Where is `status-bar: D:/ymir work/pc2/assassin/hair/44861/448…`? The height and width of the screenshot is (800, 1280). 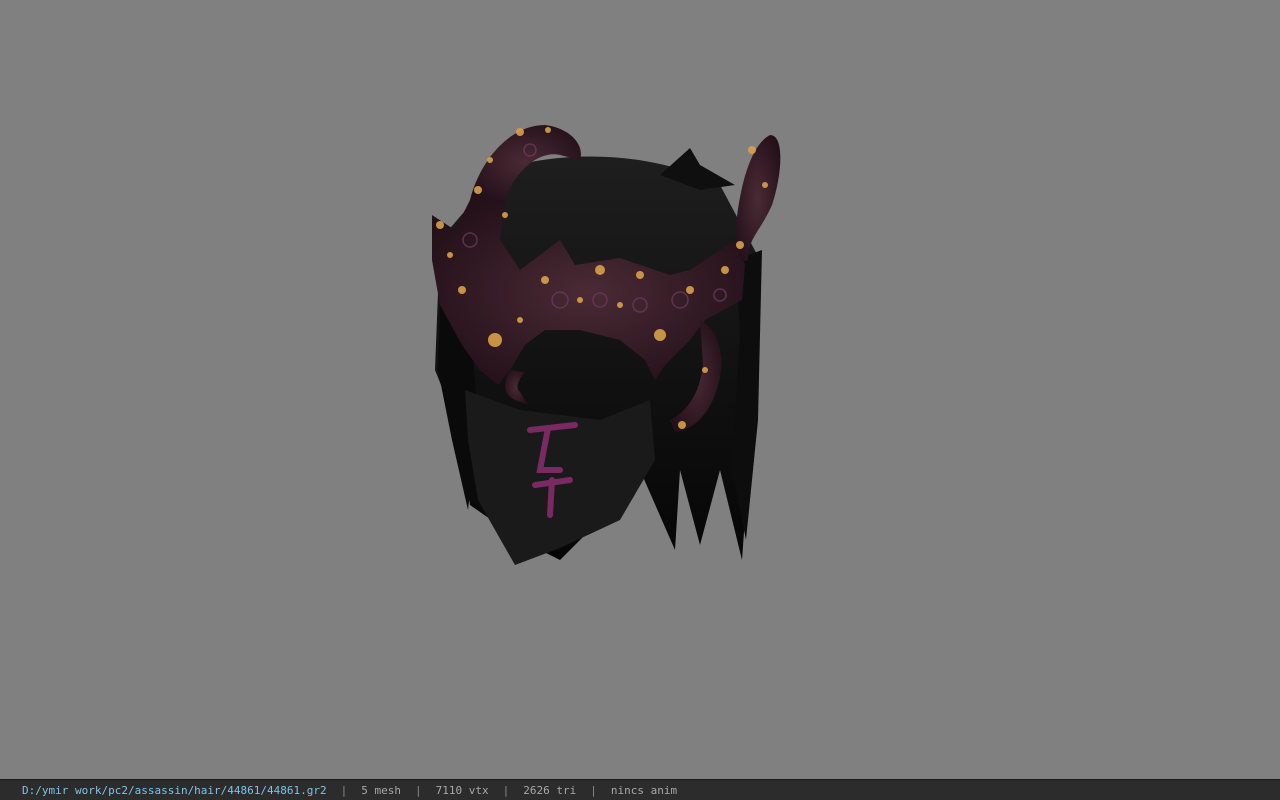
status-bar: D:/ymir work/pc2/assassin/hair/44861/448… is located at coordinates (640, 789).